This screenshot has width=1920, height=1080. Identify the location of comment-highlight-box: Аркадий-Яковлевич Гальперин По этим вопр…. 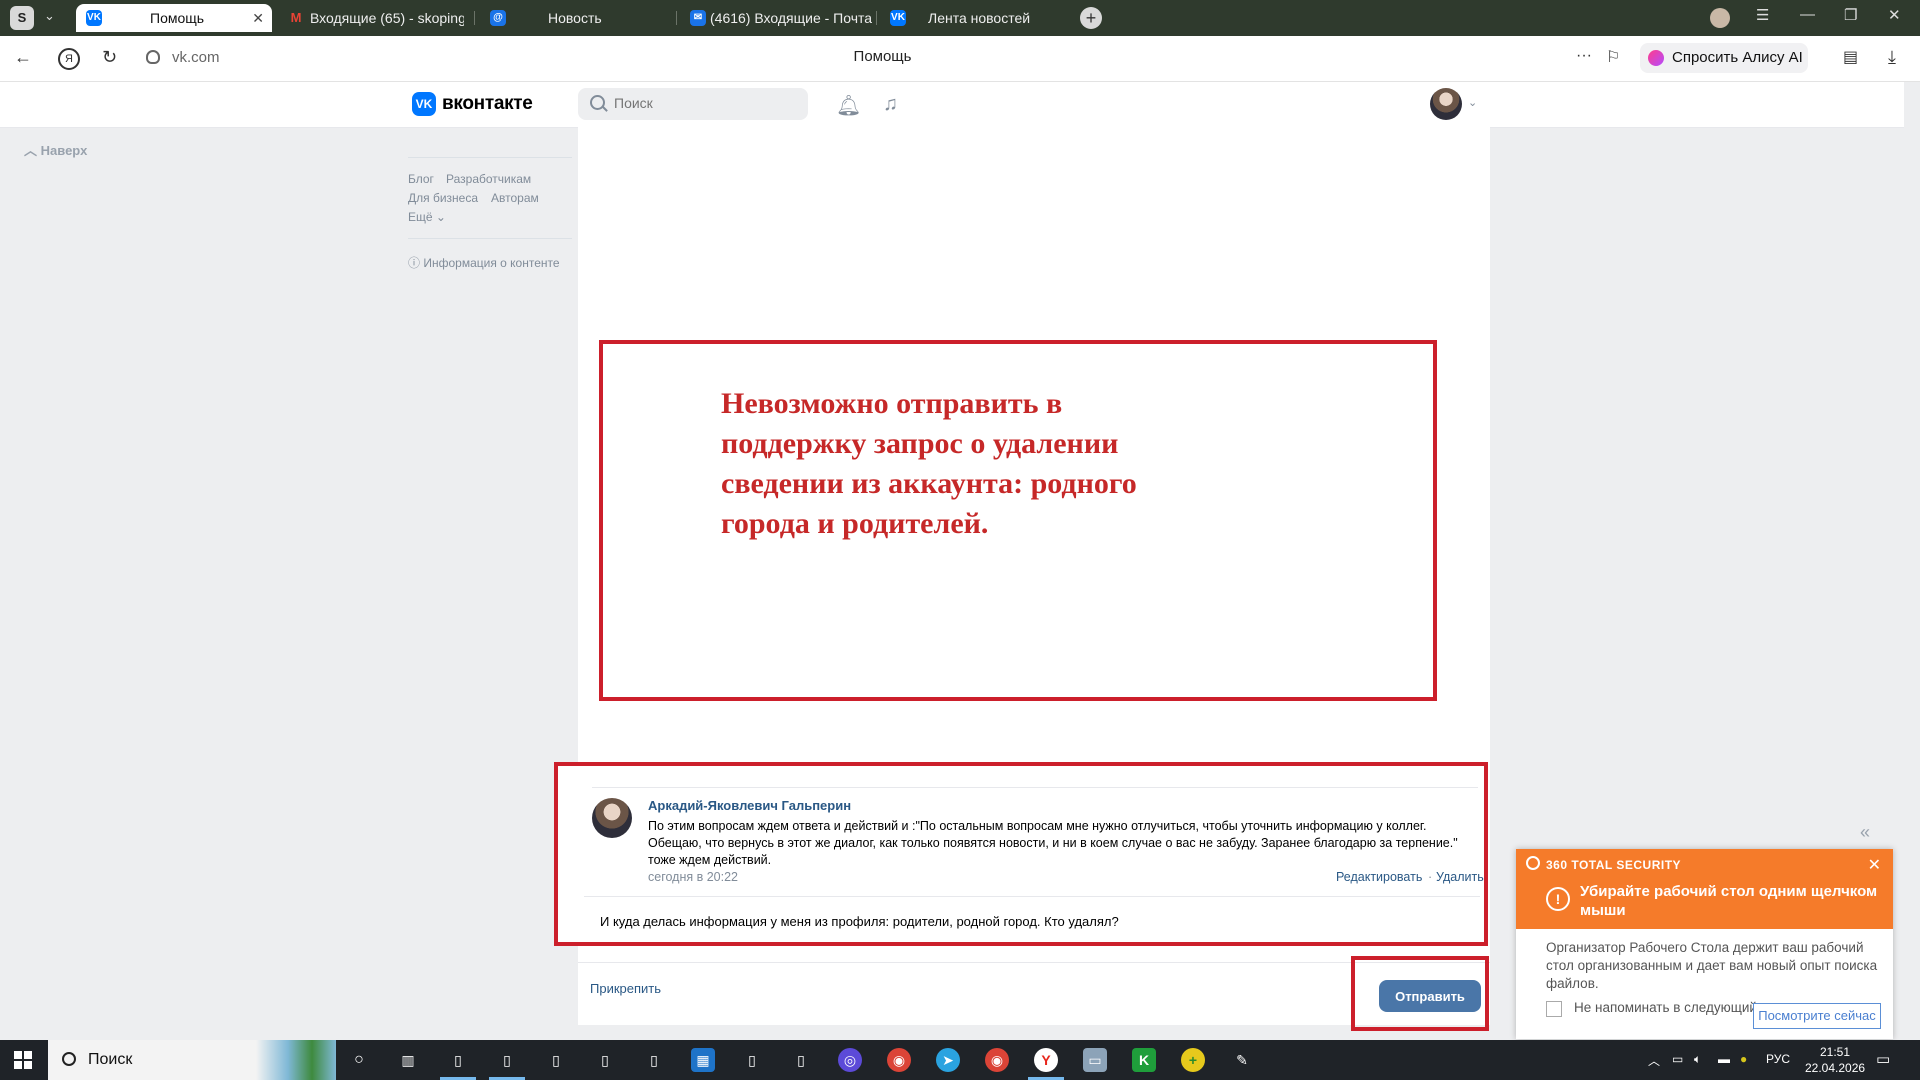
(1021, 854).